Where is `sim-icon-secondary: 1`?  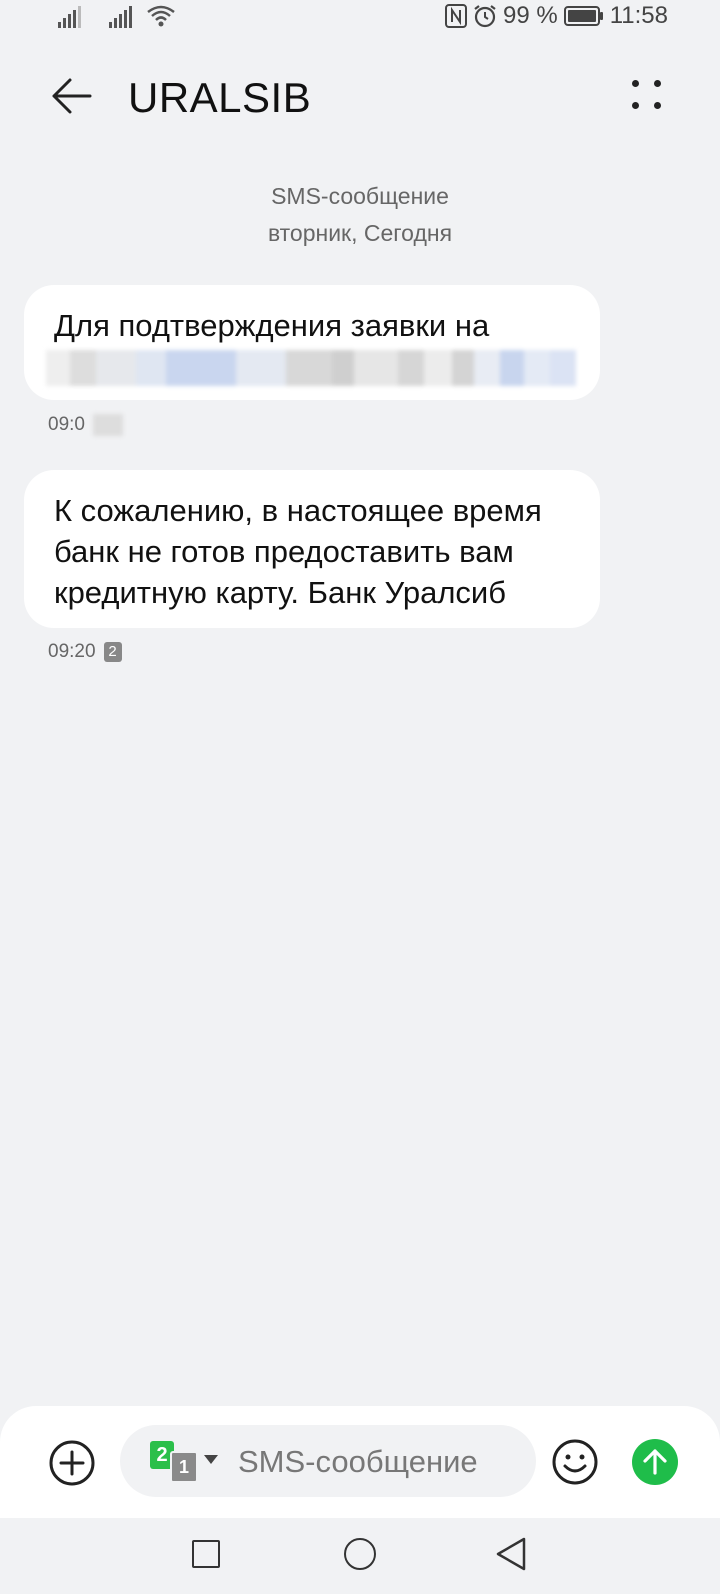
sim-icon-secondary: 1 is located at coordinates (184, 1467).